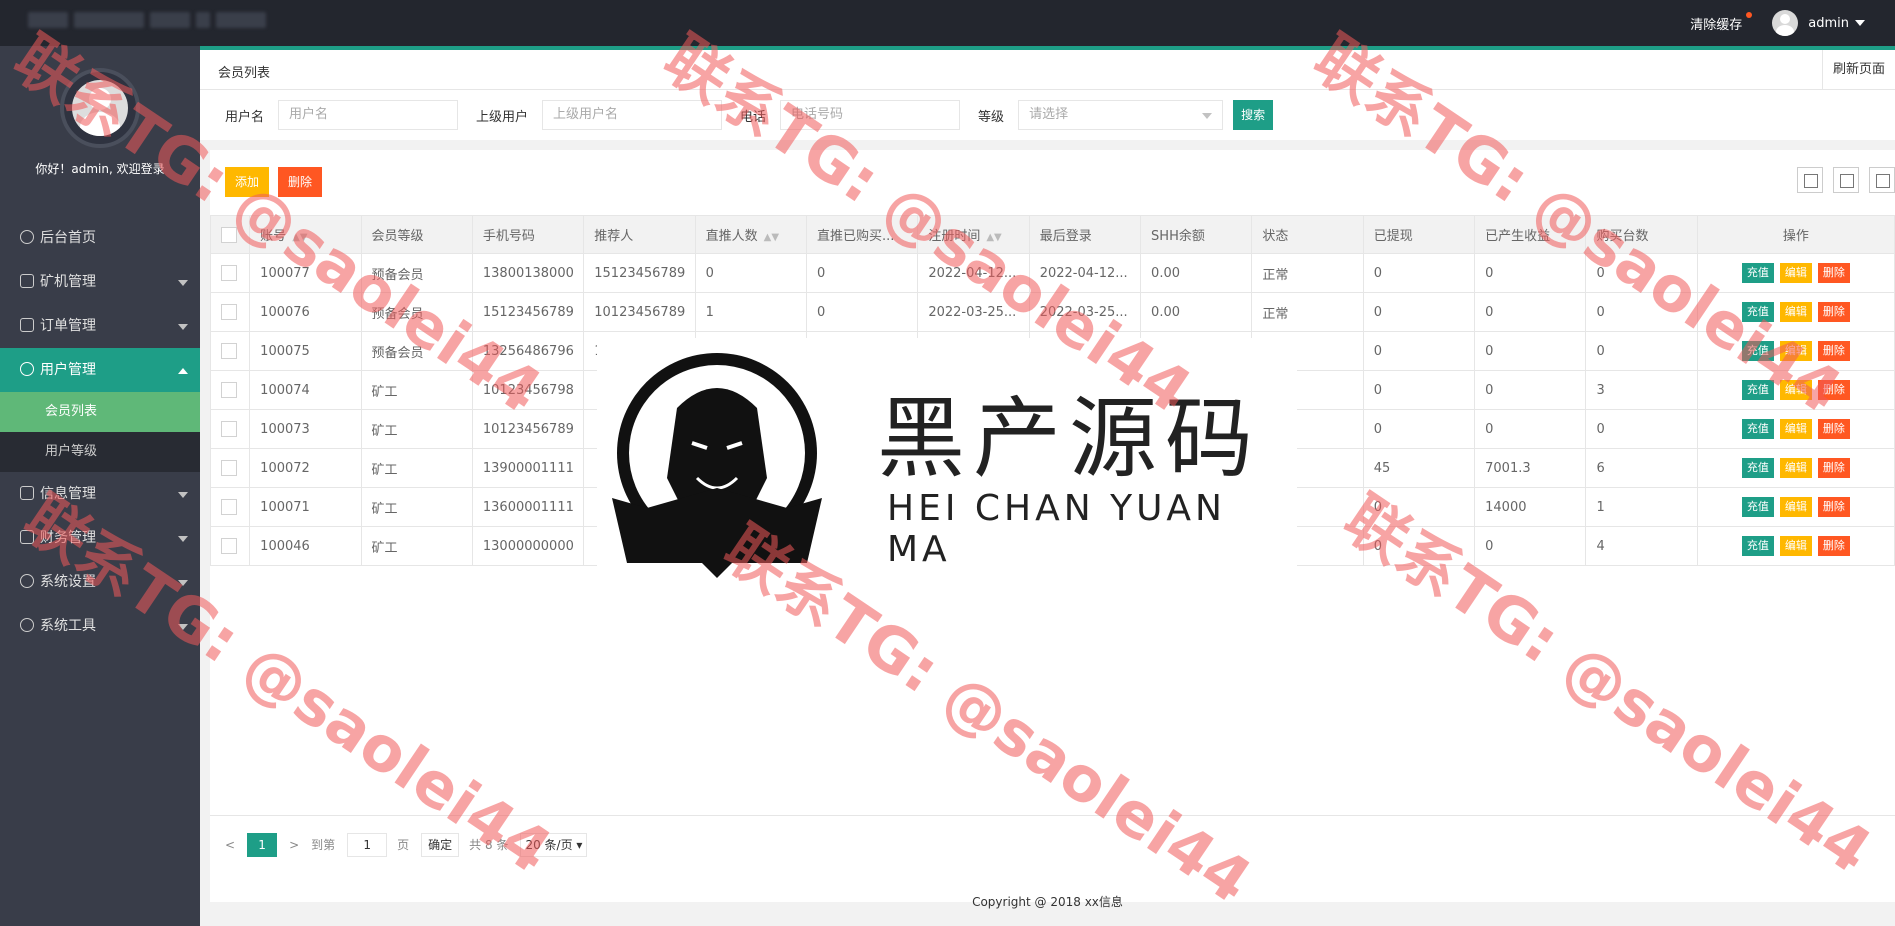 This screenshot has width=1895, height=926. Describe the element at coordinates (528, 546) in the screenshot. I see `table-cell: 13000000000` at that location.